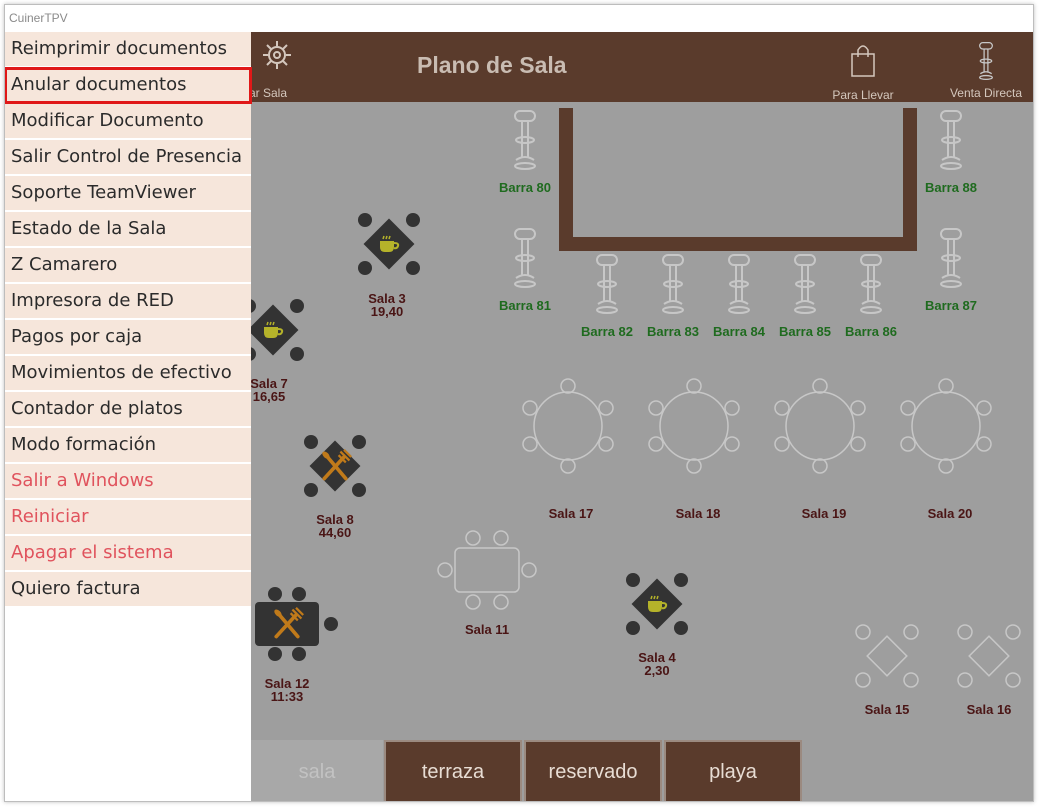 The width and height of the screenshot is (1040, 809). I want to click on table-name: Sala 18, so click(698, 513).